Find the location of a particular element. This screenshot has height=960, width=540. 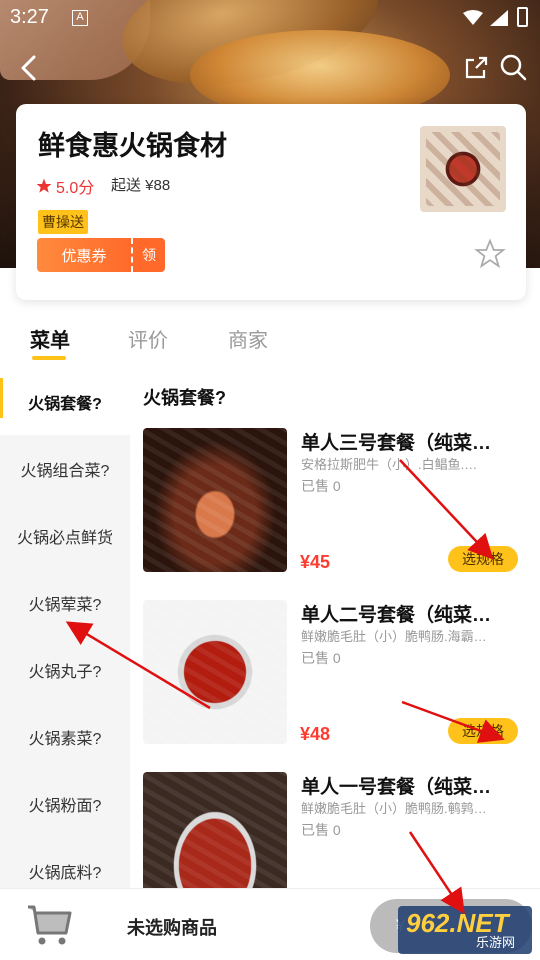

min-order: 起送 ¥88 is located at coordinates (141, 185).